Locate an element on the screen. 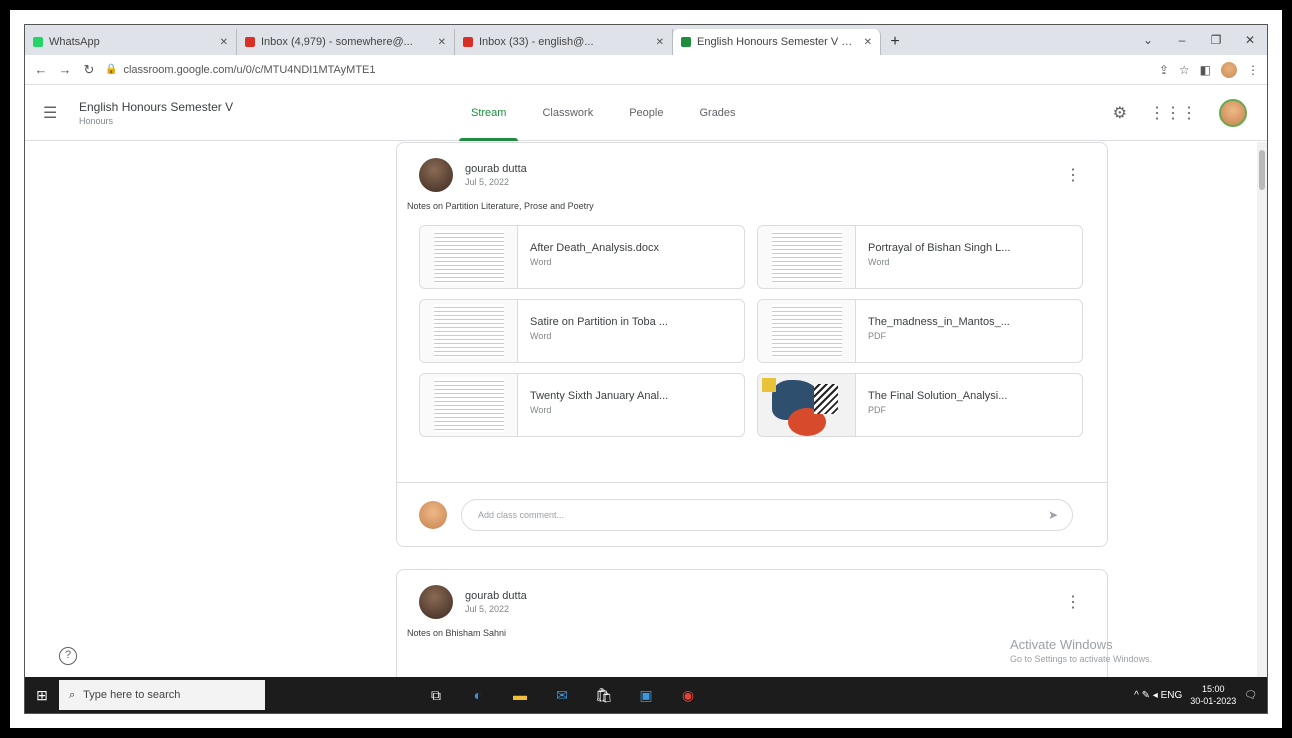  tab-stream: Stream is located at coordinates (488, 113).